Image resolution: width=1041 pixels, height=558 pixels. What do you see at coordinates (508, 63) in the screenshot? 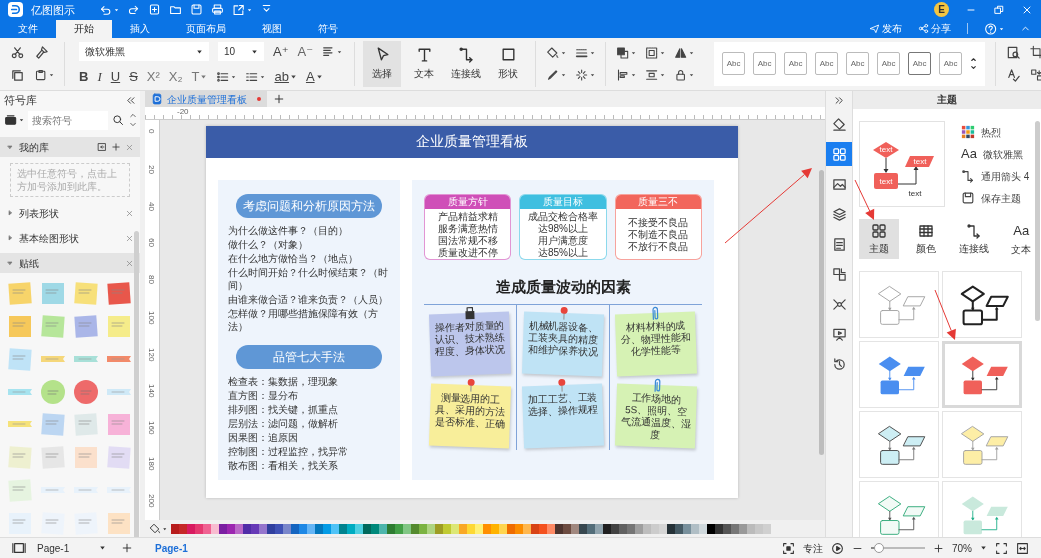
I see `tool-button: 形状` at bounding box center [508, 63].